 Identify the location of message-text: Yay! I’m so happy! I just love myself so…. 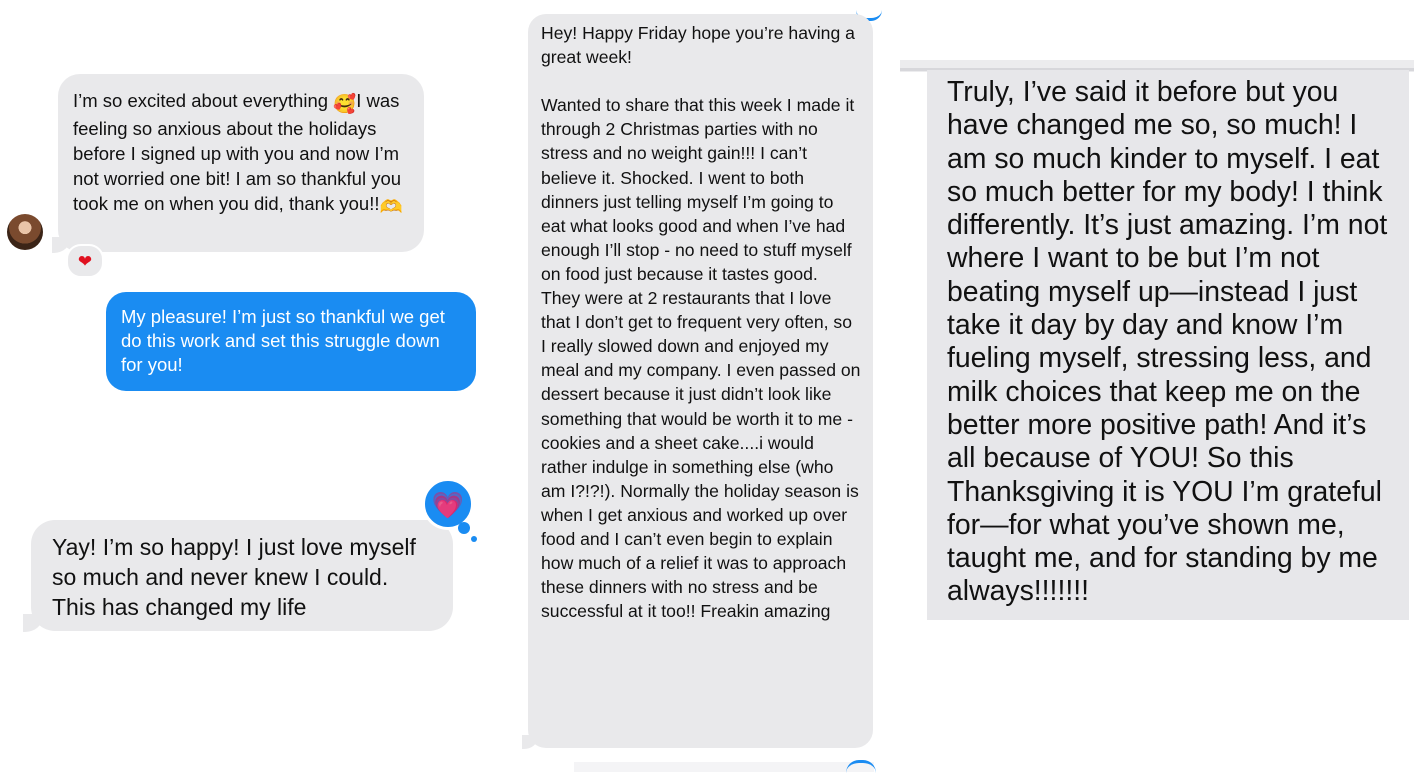
(234, 577).